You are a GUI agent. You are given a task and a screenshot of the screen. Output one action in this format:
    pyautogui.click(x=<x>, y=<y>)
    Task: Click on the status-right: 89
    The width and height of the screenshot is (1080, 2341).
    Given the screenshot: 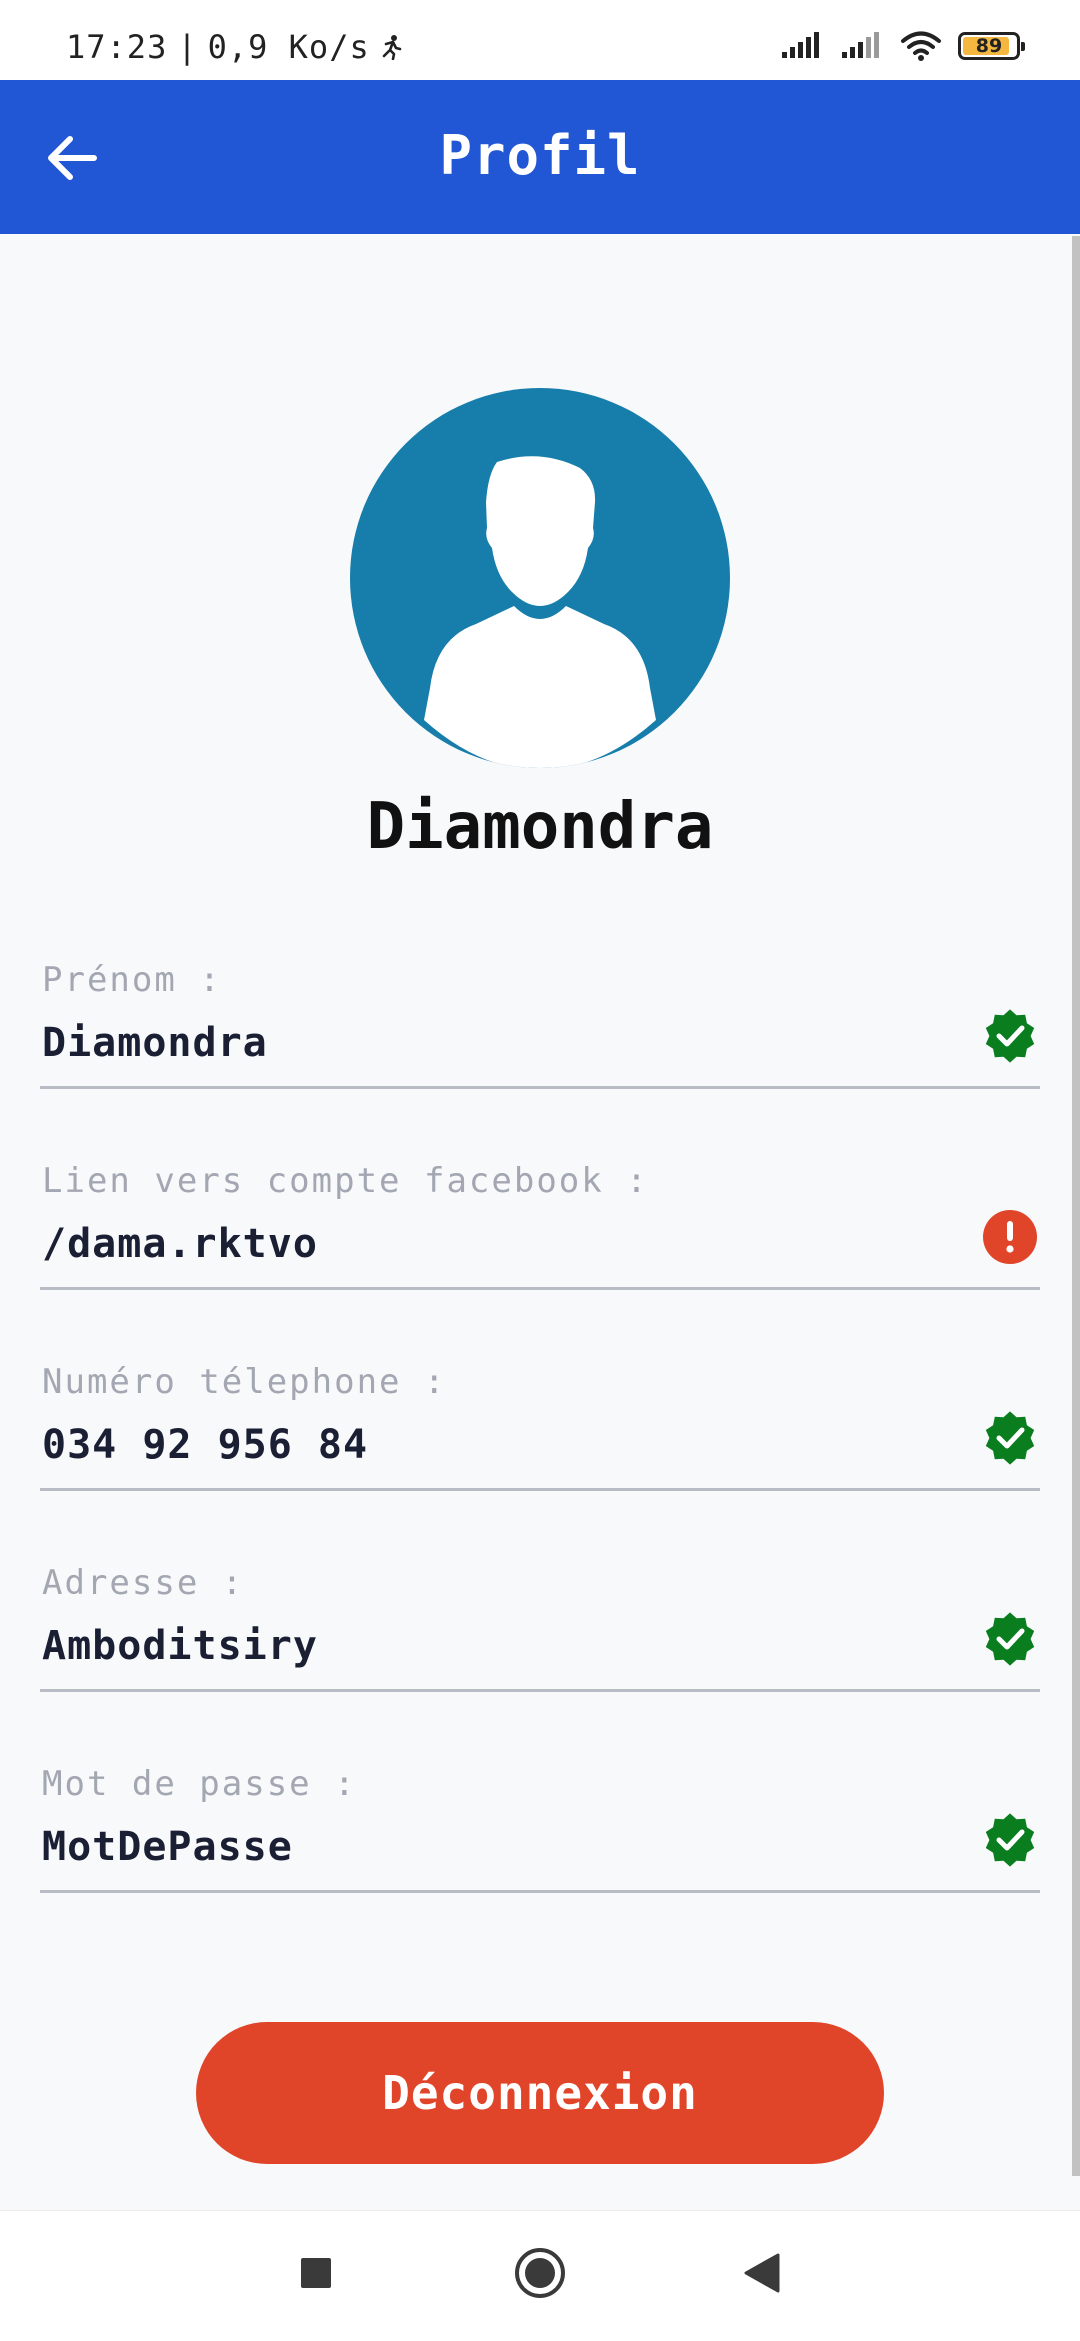 What is the action you would take?
    pyautogui.click(x=902, y=46)
    